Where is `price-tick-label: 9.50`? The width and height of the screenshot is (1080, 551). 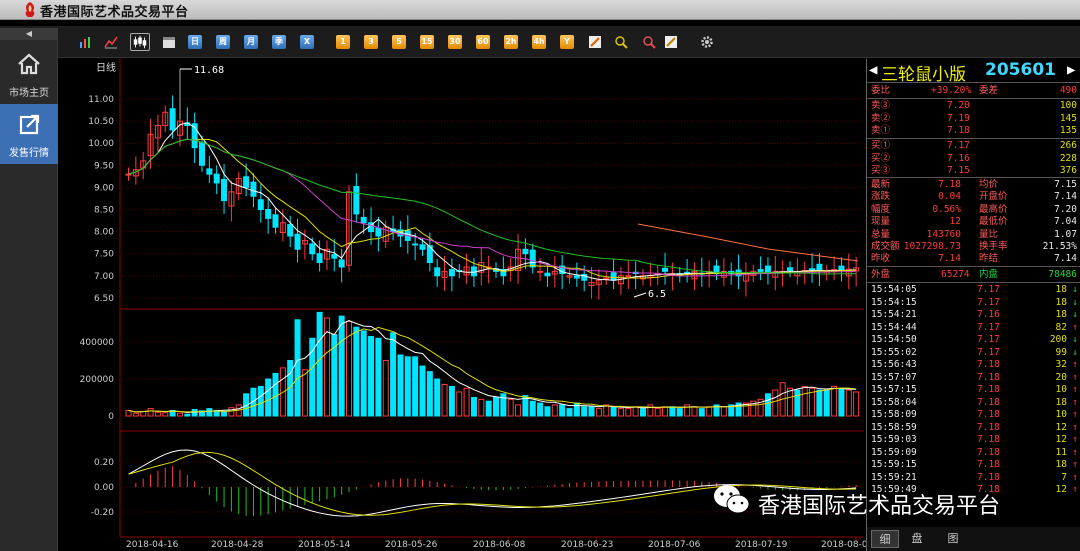
price-tick-label: 9.50 is located at coordinates (104, 166).